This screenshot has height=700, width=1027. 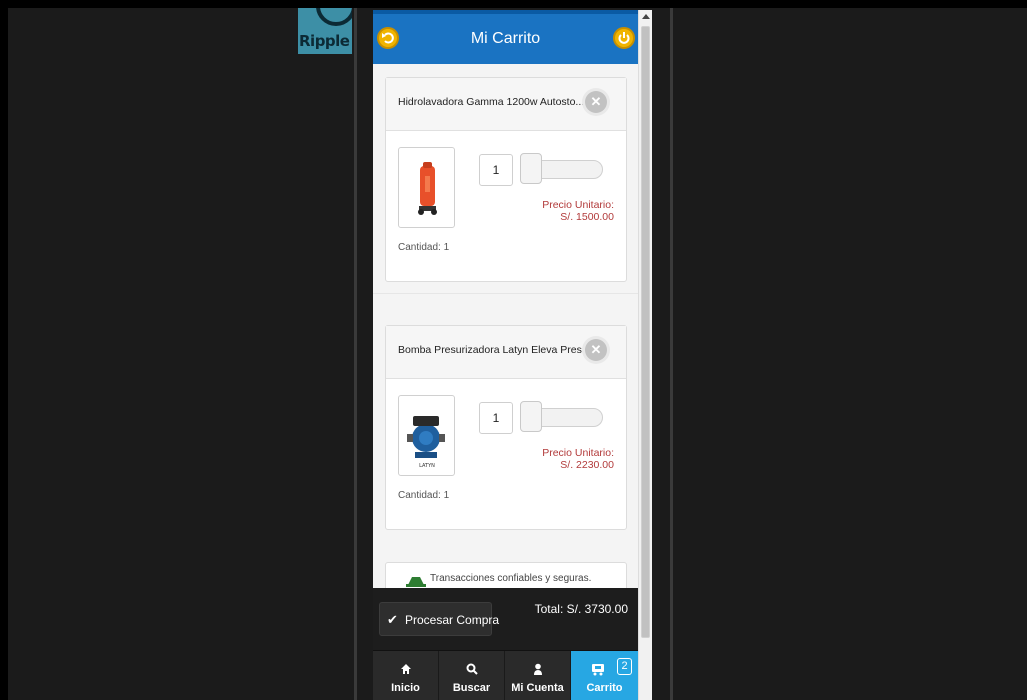 I want to click on secure-agent-icon, so click(x=416, y=582).